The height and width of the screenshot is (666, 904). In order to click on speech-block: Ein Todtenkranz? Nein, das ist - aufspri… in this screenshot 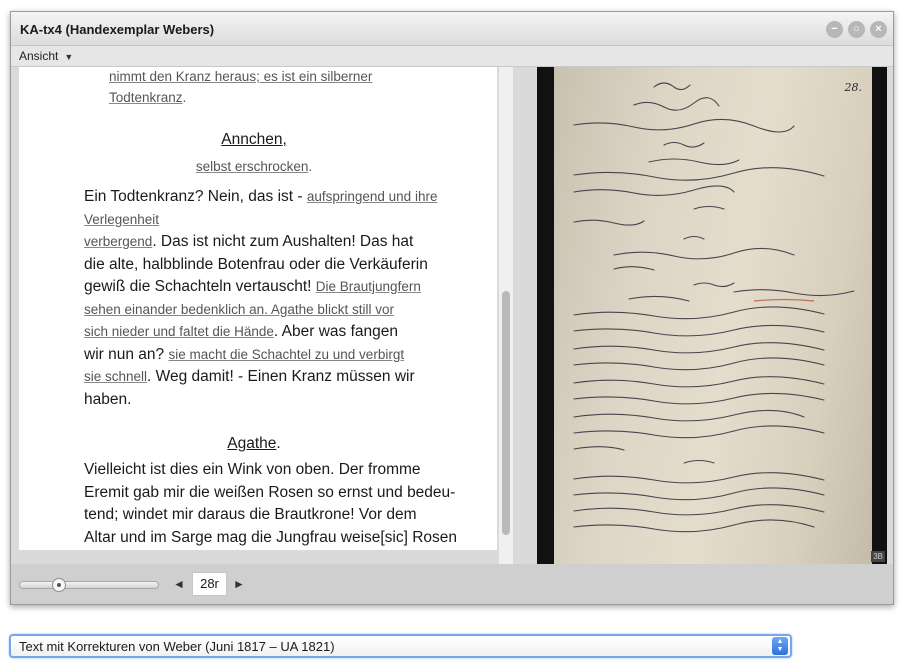, I will do `click(284, 298)`.